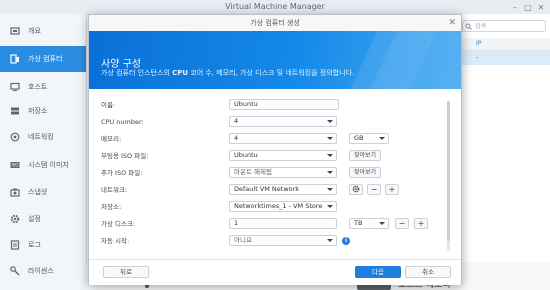 The image size is (550, 290). Describe the element at coordinates (452, 23) in the screenshot. I see `close-icon: ✕` at that location.